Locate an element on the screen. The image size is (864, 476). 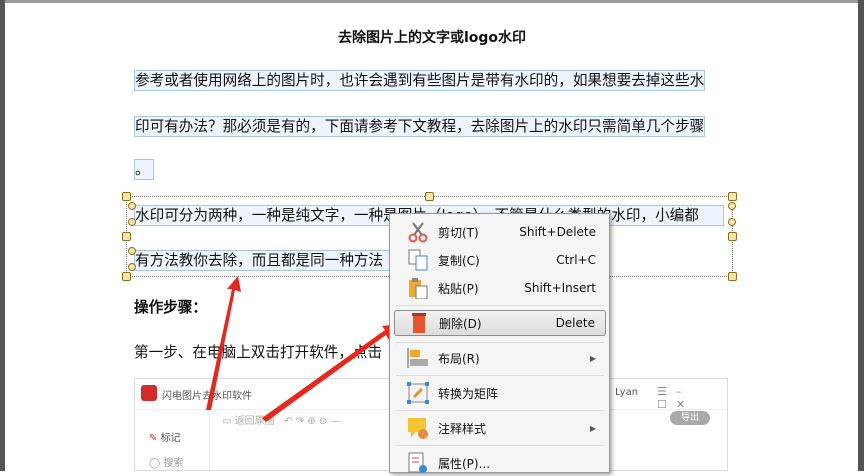
menu-item-cut: 剪切(T) Shift+Delete is located at coordinates (500, 232).